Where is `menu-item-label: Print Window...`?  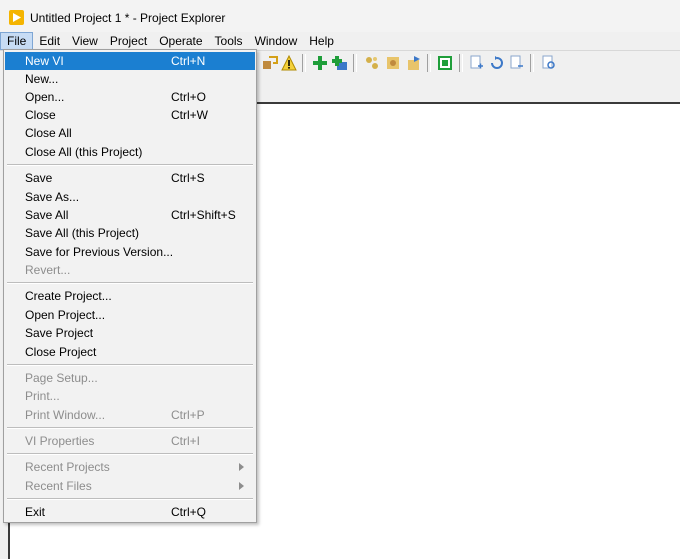 menu-item-label: Print Window... is located at coordinates (65, 415).